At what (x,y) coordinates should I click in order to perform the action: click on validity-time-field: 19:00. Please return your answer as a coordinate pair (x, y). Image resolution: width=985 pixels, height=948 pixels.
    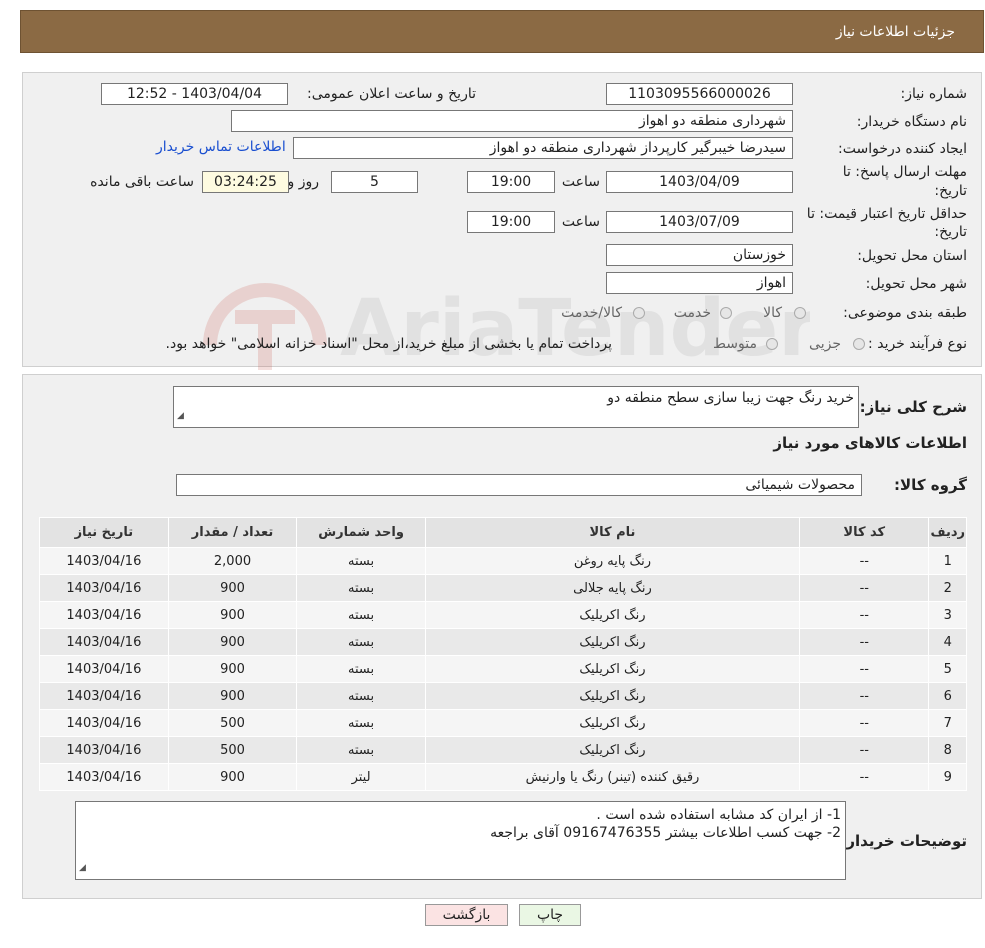
    Looking at the image, I should click on (511, 222).